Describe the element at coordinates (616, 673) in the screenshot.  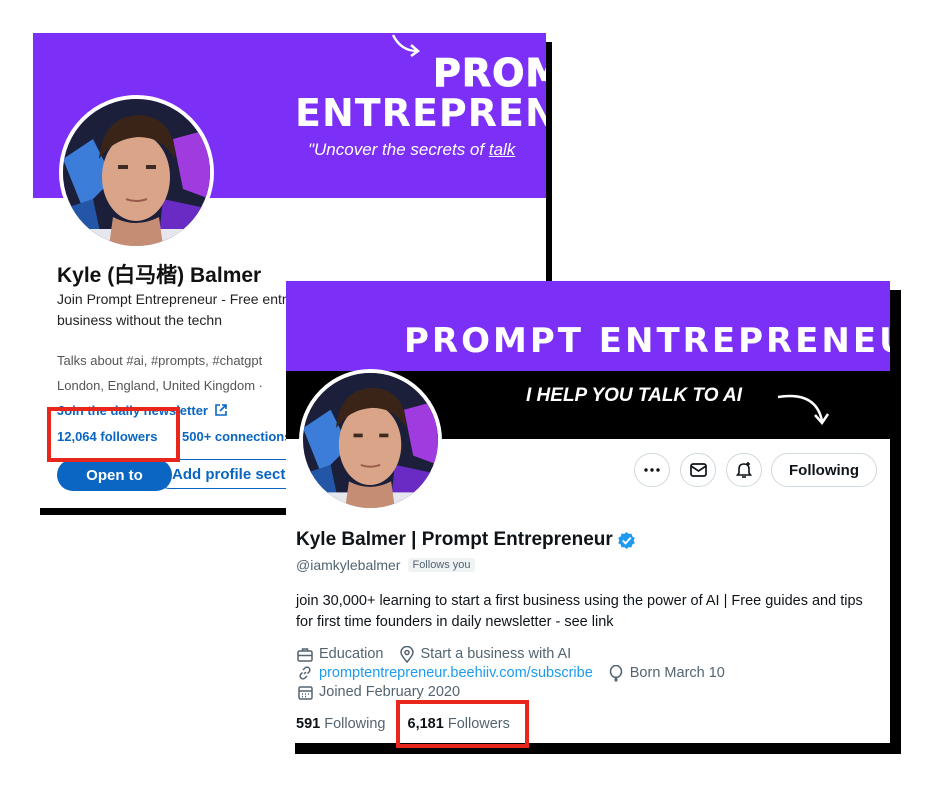
I see `balloon-icon` at that location.